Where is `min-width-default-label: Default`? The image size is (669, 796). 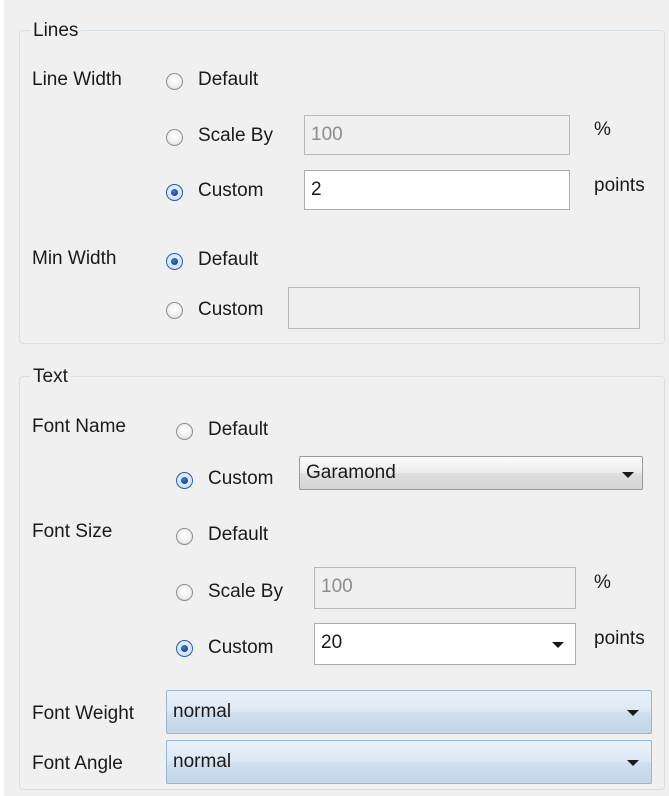 min-width-default-label: Default is located at coordinates (228, 260).